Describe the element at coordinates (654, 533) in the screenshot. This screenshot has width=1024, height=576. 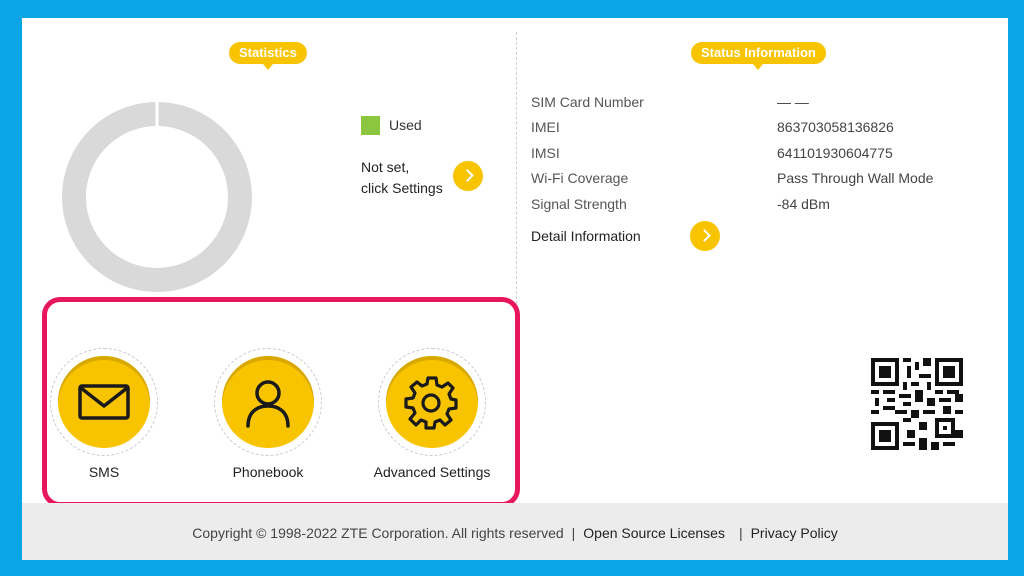
I see `open-source-licenses-link: Open Source Licenses` at that location.